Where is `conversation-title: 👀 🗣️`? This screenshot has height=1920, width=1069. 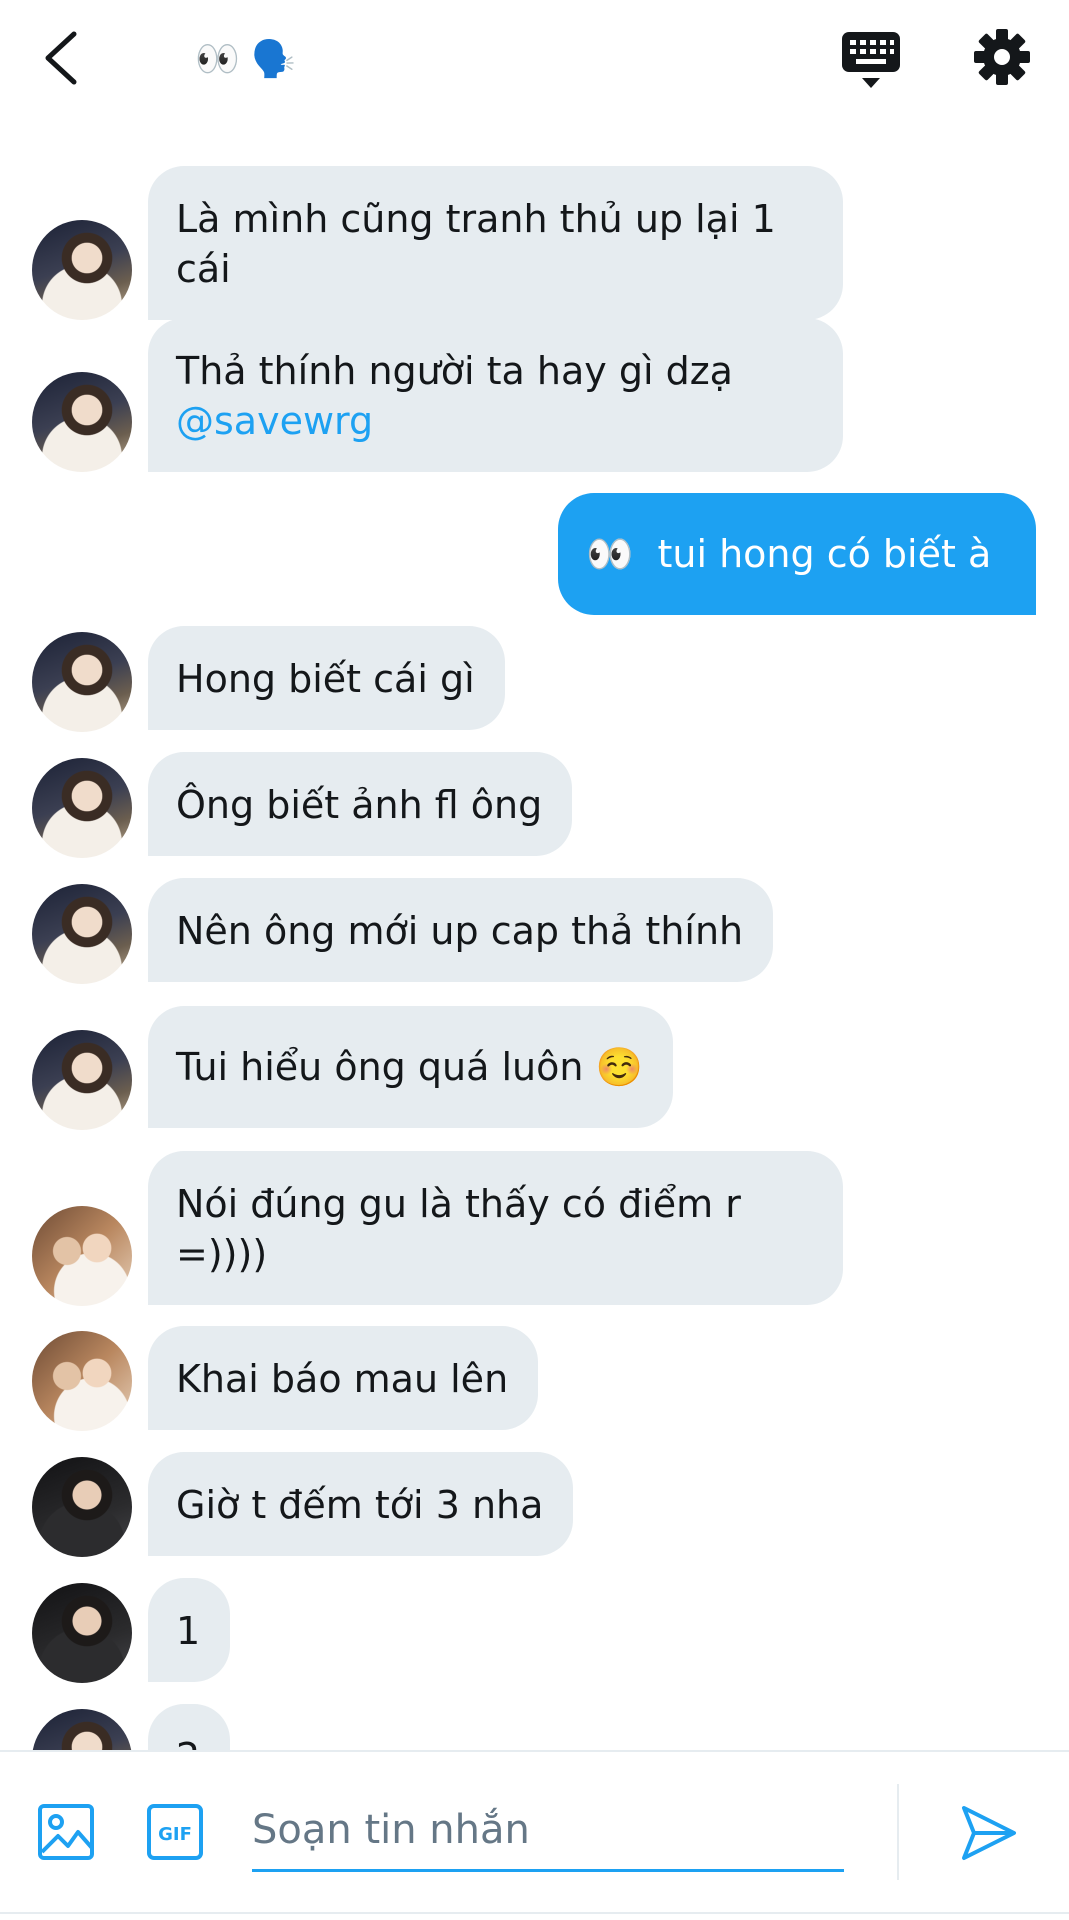
conversation-title: 👀 🗣️ is located at coordinates (245, 60).